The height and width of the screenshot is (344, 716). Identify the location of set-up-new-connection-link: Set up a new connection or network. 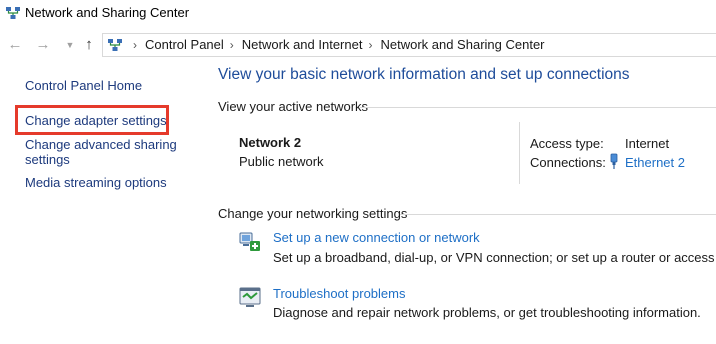
(376, 237).